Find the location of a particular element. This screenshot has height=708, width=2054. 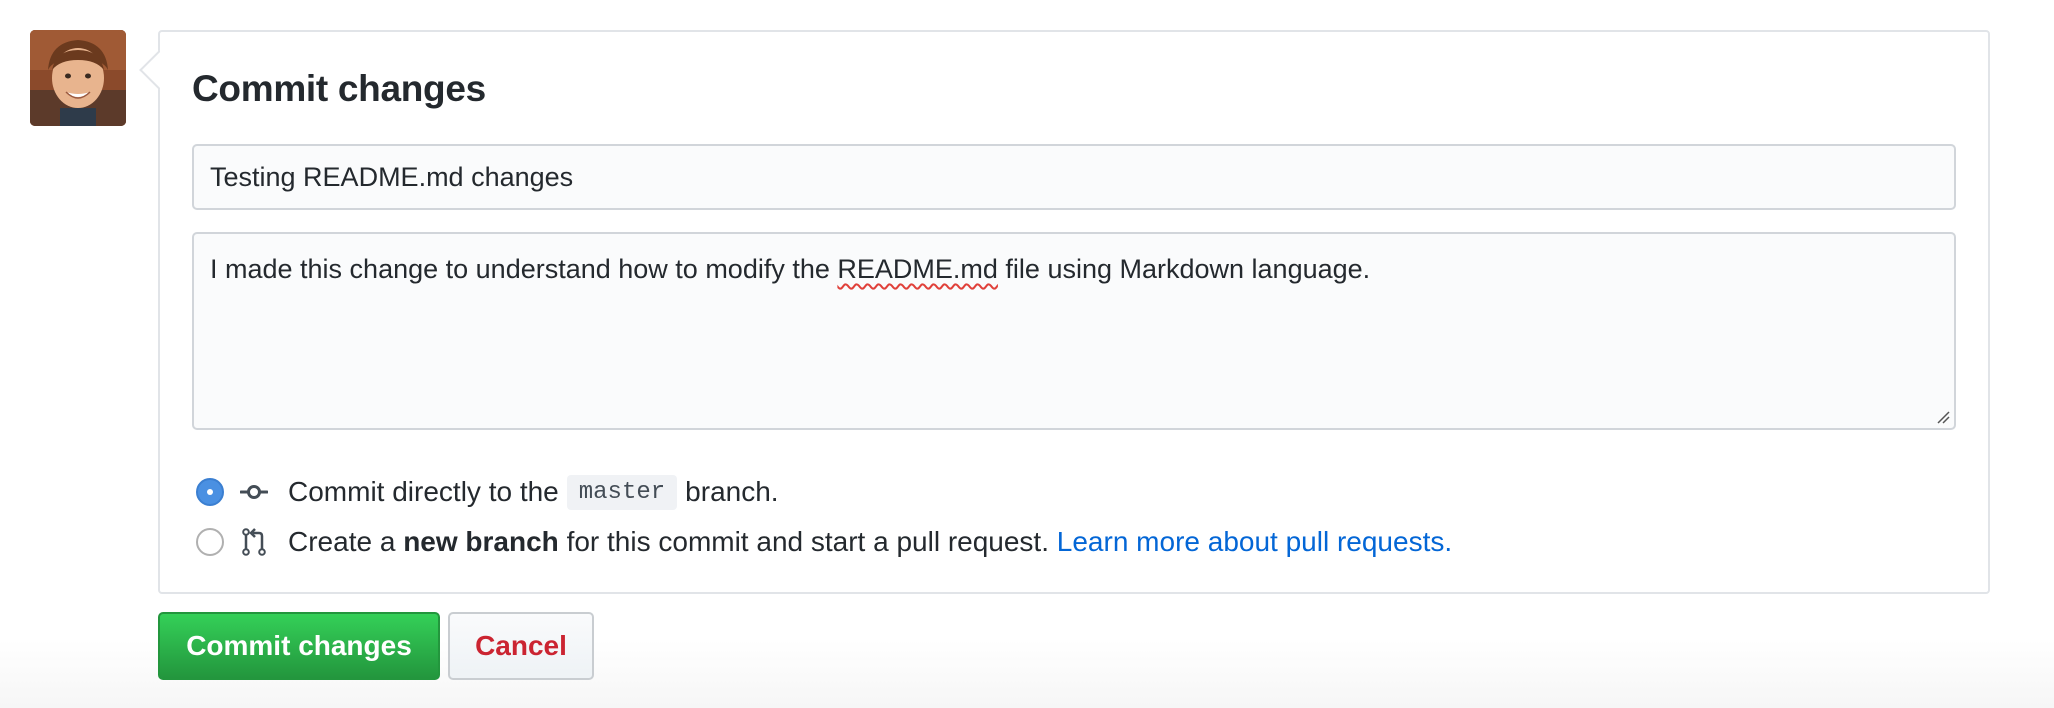

option-direct-text-end: branch. is located at coordinates (732, 491).